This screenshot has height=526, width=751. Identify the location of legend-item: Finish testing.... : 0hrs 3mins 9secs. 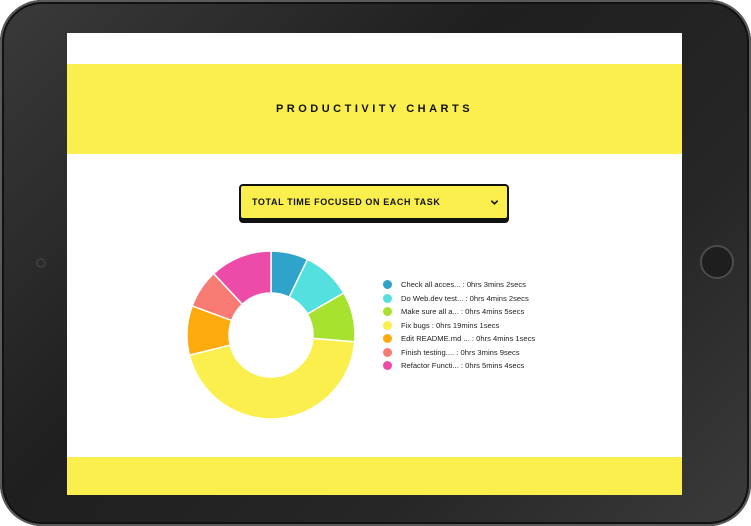
(498, 352).